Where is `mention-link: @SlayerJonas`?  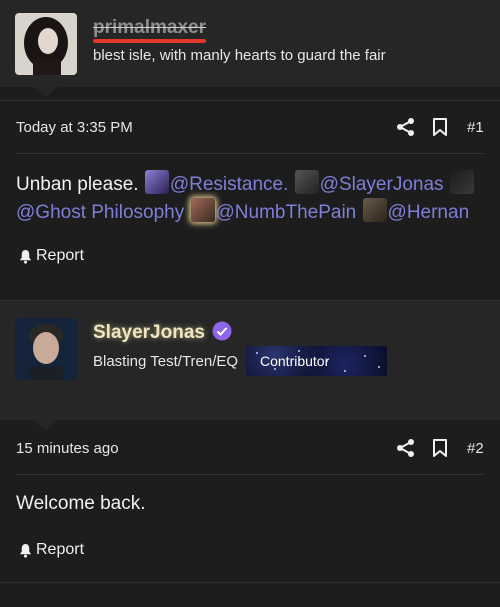 mention-link: @SlayerJonas is located at coordinates (382, 184).